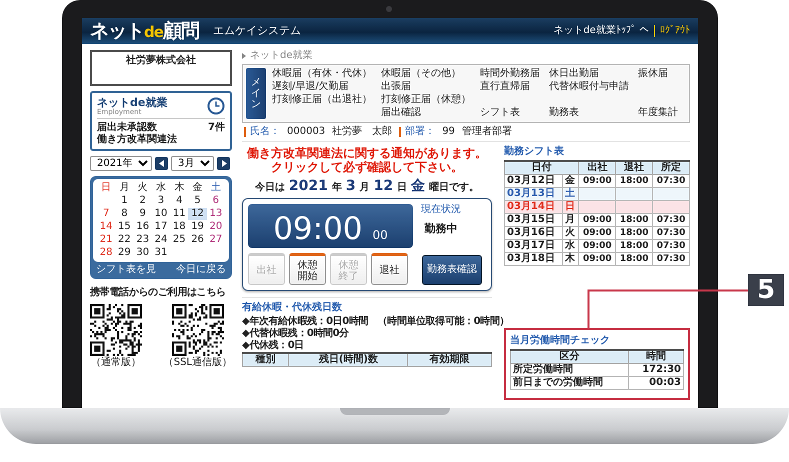  Describe the element at coordinates (179, 188) in the screenshot. I see `weekday-label: 木` at that location.